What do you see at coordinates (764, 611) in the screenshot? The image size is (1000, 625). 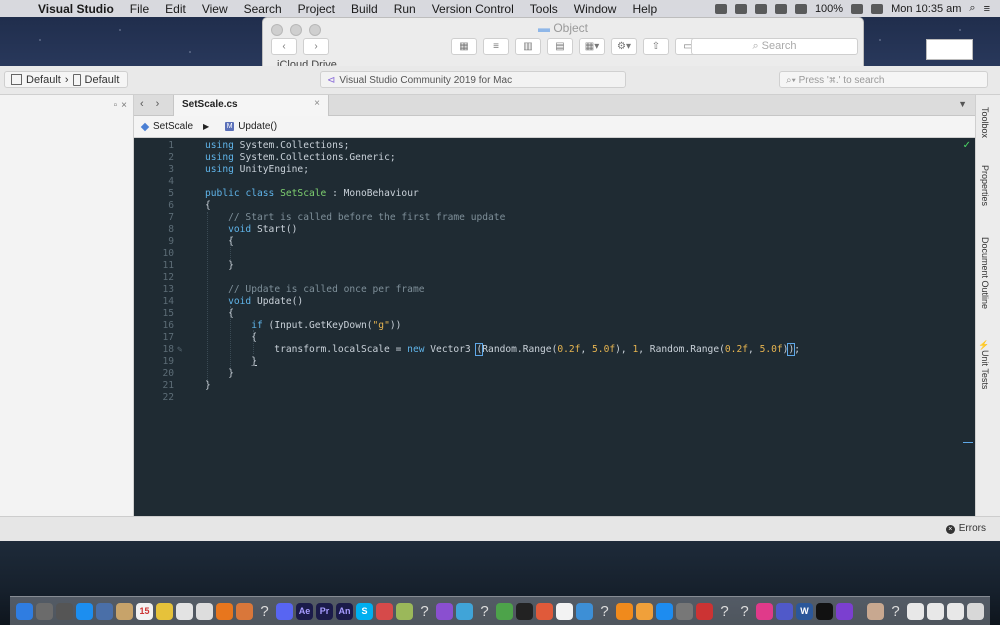 I see `messenger-icon` at bounding box center [764, 611].